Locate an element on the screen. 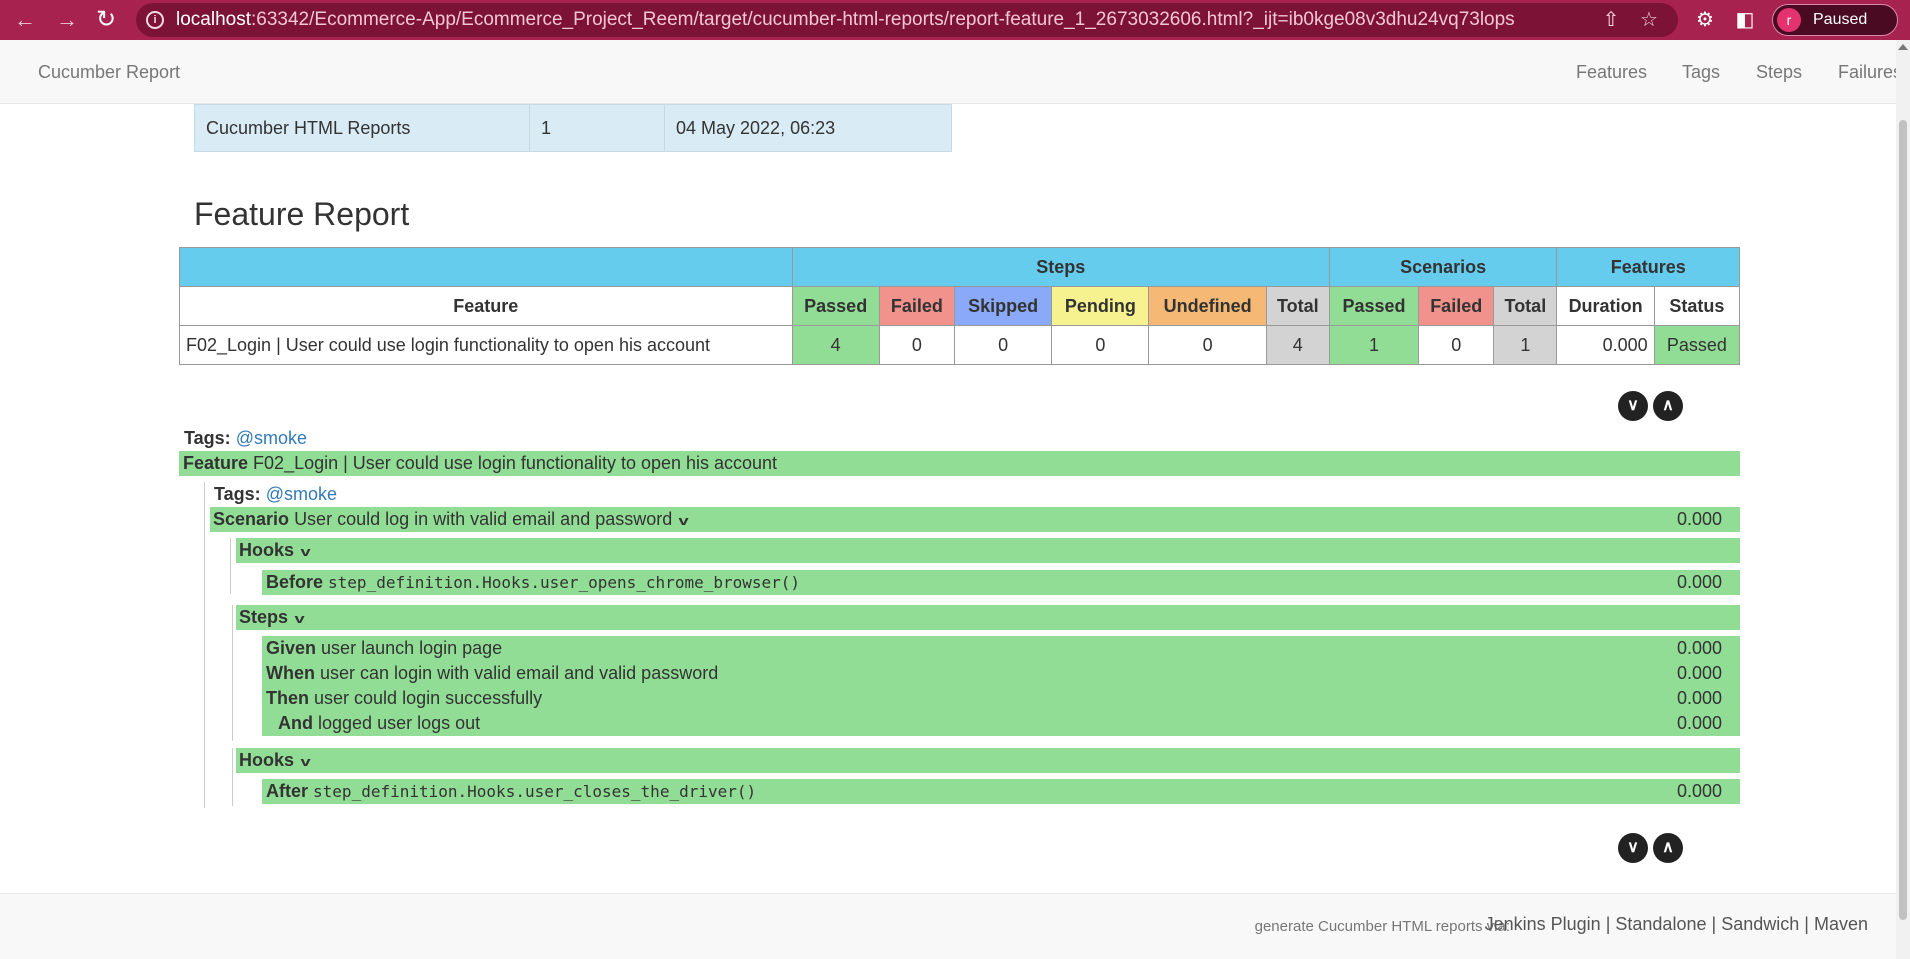  list-item: And logged user logs out is located at coordinates (379, 723).